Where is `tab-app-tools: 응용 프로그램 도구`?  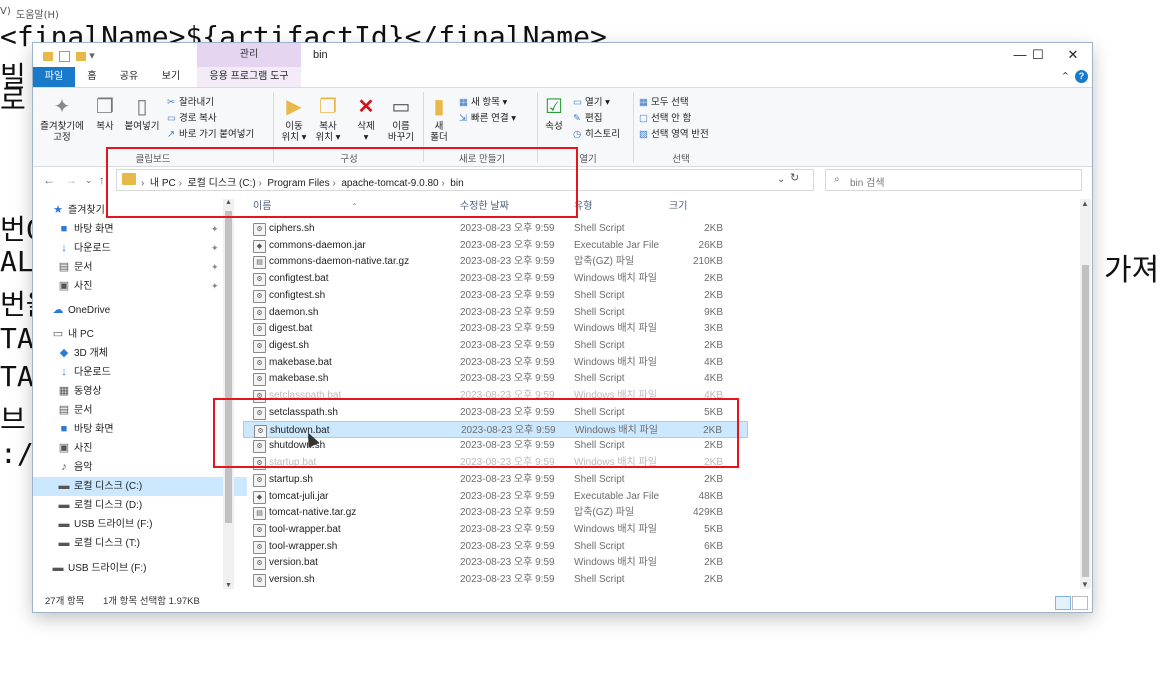 tab-app-tools: 응용 프로그램 도구 is located at coordinates (249, 77).